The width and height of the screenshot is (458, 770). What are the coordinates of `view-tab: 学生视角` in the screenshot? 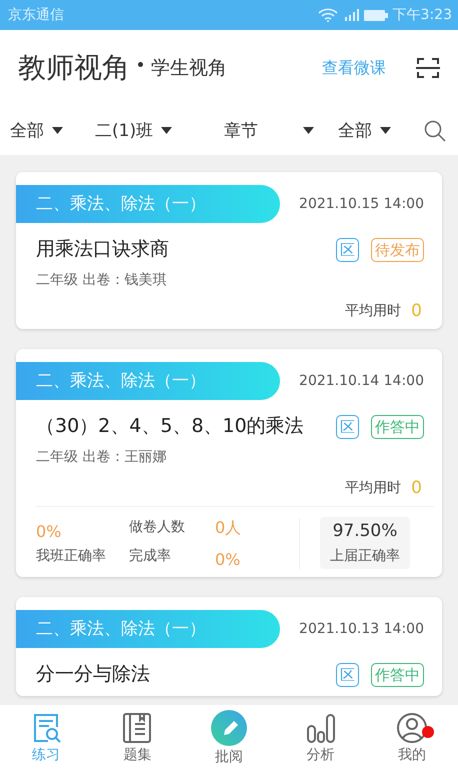 It's located at (189, 68).